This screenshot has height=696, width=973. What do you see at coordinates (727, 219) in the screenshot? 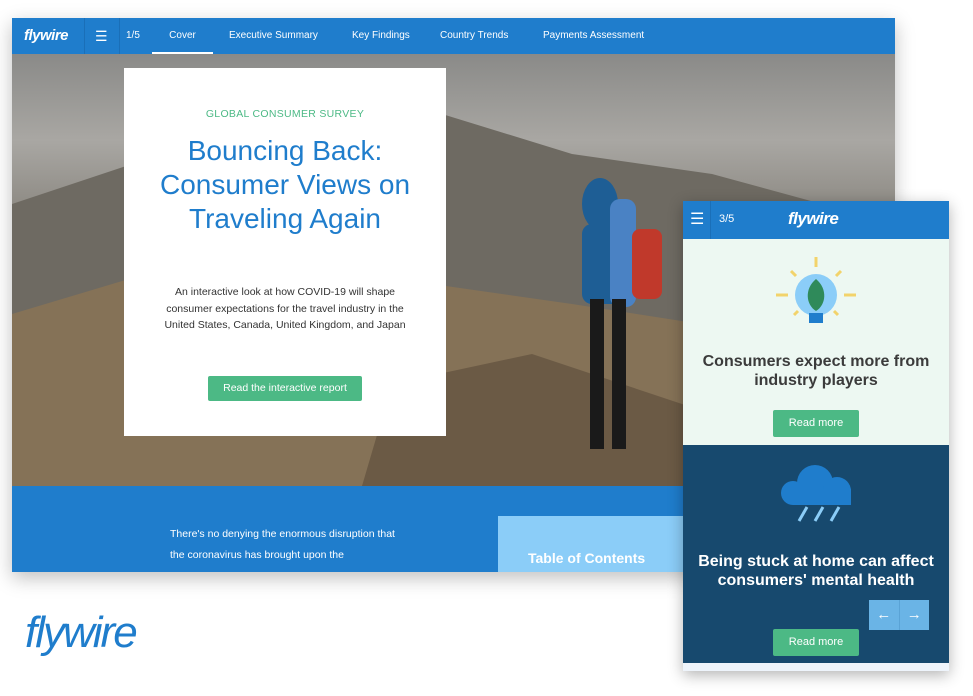
I see `page-indicator: 3/5` at bounding box center [727, 219].